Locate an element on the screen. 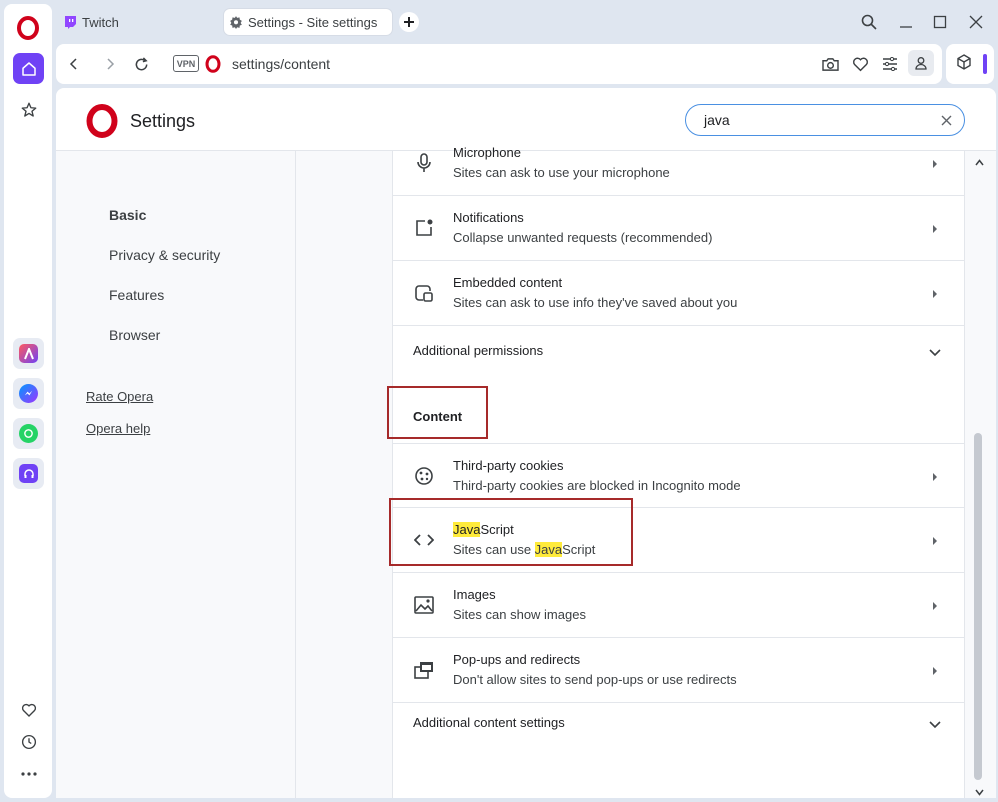 The height and width of the screenshot is (802, 998). whatsapp-app-icon is located at coordinates (28, 433).